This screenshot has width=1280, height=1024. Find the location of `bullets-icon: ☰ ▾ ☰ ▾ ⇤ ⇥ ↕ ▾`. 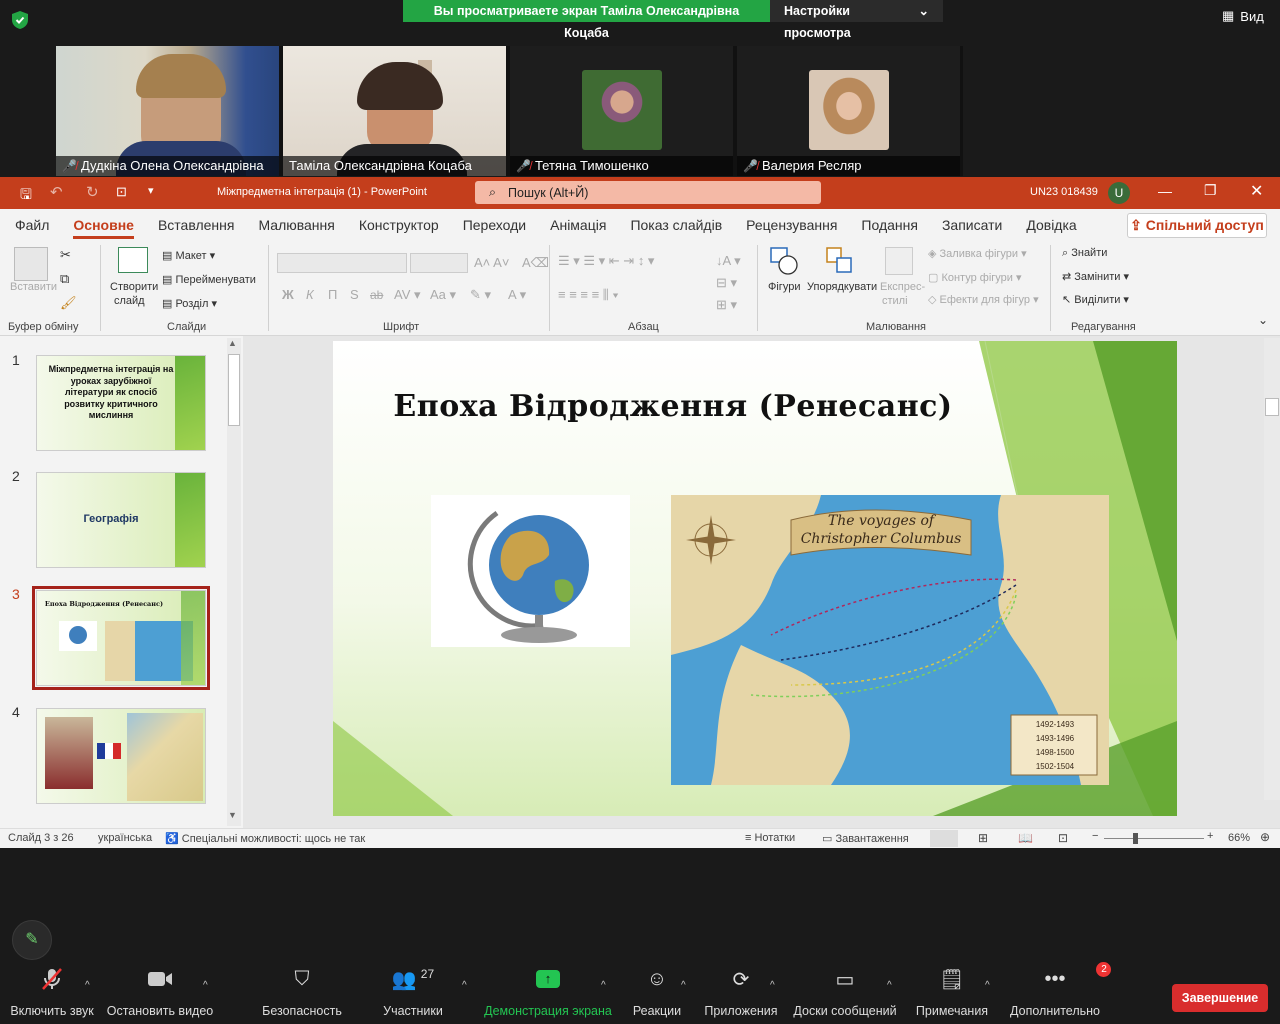

bullets-icon: ☰ ▾ ☰ ▾ ⇤ ⇥ ↕ ▾ is located at coordinates (606, 261).